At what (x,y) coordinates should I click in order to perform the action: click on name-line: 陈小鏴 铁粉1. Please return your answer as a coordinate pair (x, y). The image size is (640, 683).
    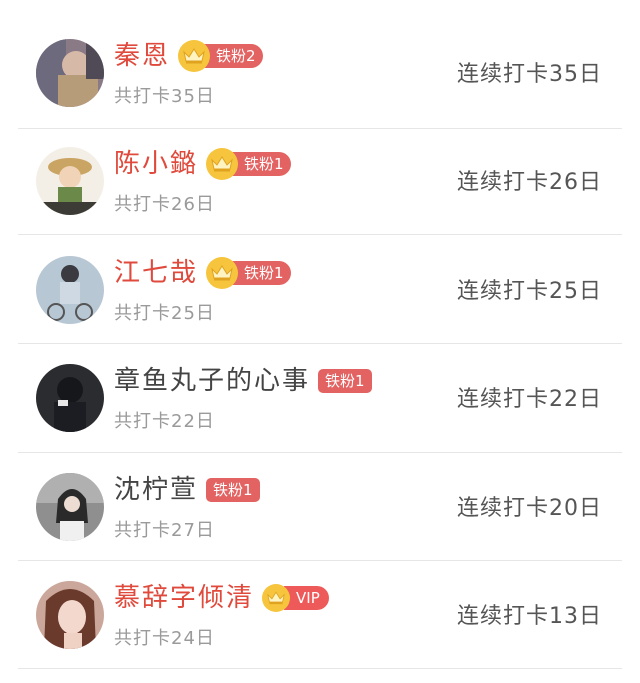
    Looking at the image, I should click on (202, 164).